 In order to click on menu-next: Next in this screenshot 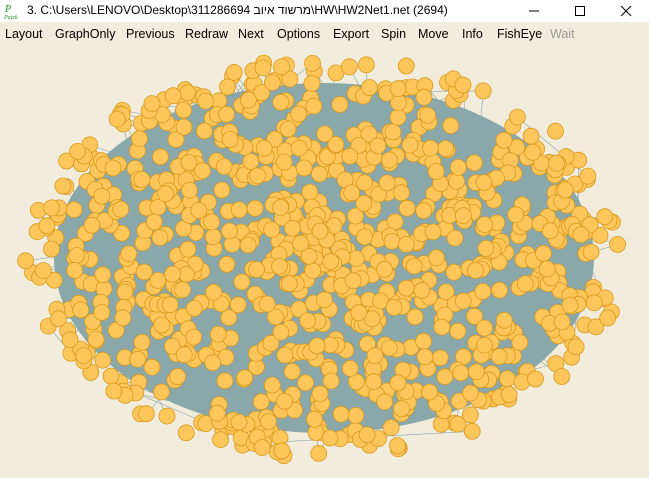, I will do `click(251, 34)`.